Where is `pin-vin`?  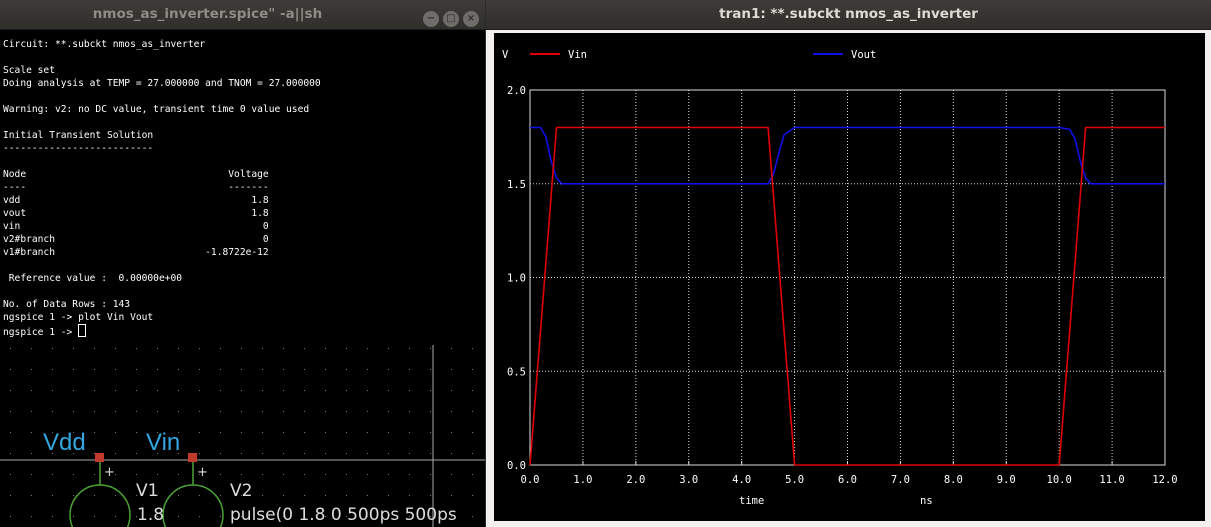 pin-vin is located at coordinates (192, 457).